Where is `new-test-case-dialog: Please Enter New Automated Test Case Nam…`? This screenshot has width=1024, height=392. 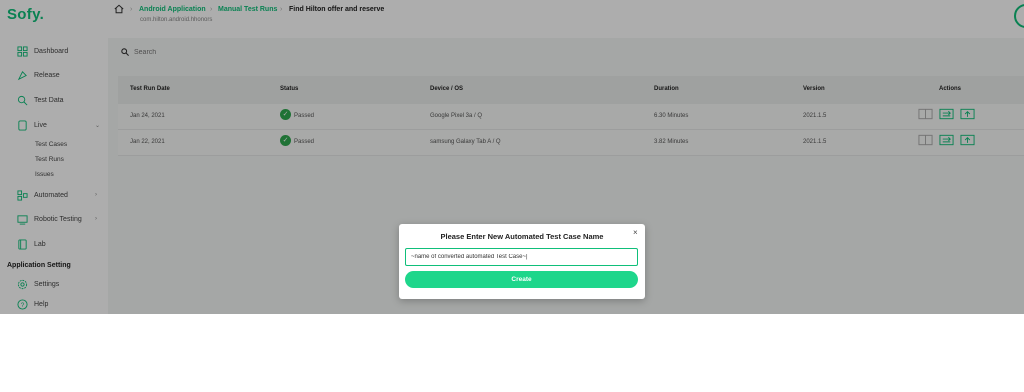 new-test-case-dialog: Please Enter New Automated Test Case Nam… is located at coordinates (522, 261).